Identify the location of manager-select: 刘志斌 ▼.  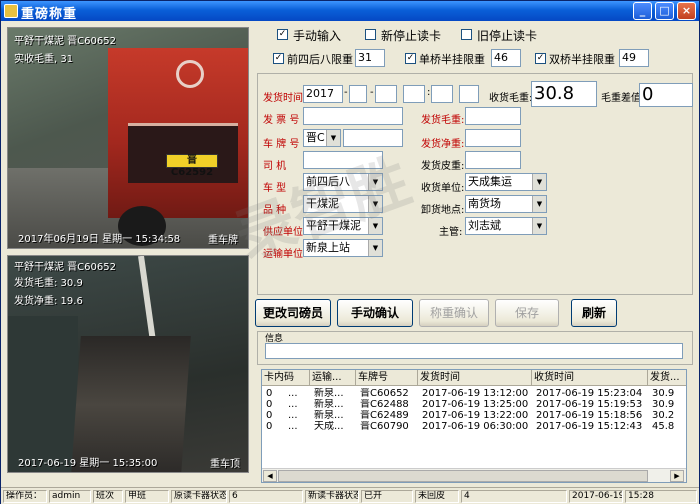
(506, 226).